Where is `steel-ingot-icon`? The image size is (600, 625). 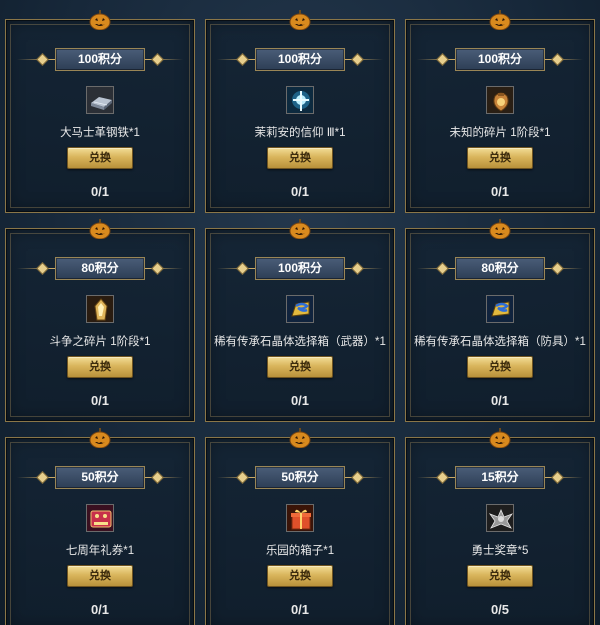
steel-ingot-icon is located at coordinates (100, 100).